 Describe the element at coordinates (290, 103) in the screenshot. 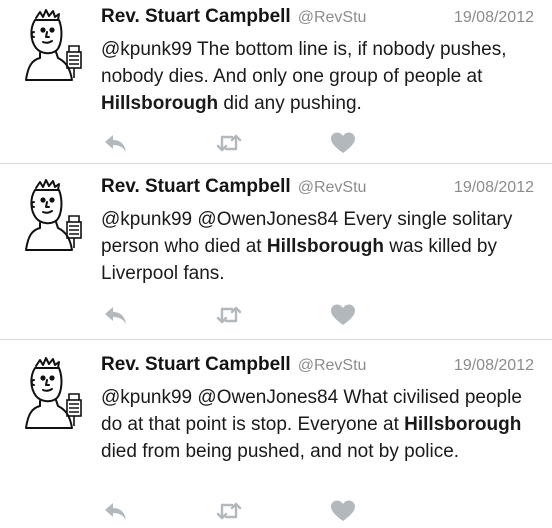

I see `tweet-text-part: did any pushing.` at that location.